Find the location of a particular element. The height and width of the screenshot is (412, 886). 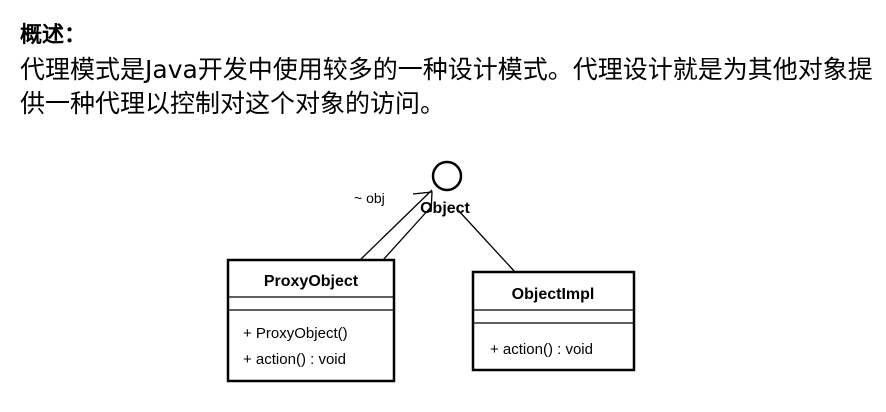

interface-name: Object is located at coordinates (445, 208).